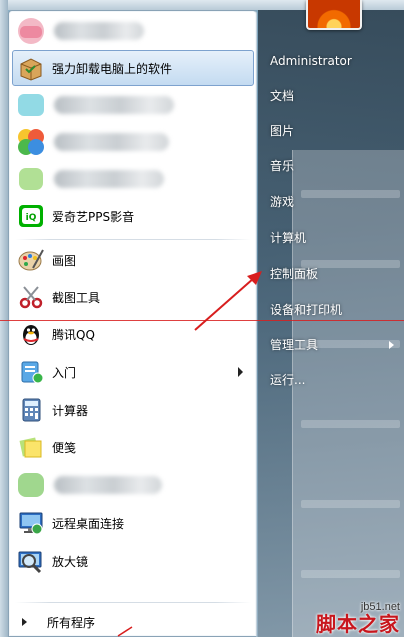 The width and height of the screenshot is (404, 637). Describe the element at coordinates (93, 216) in the screenshot. I see `program-label: 爱奇艺PPS影音` at that location.